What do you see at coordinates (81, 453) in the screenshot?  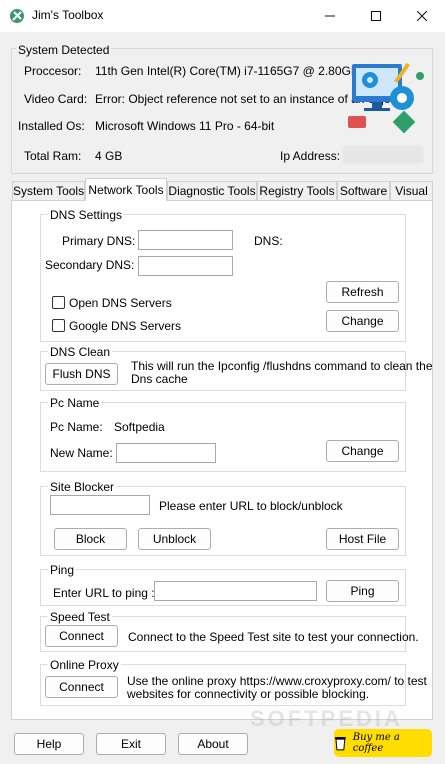 I see `new-name-label: New Name:` at bounding box center [81, 453].